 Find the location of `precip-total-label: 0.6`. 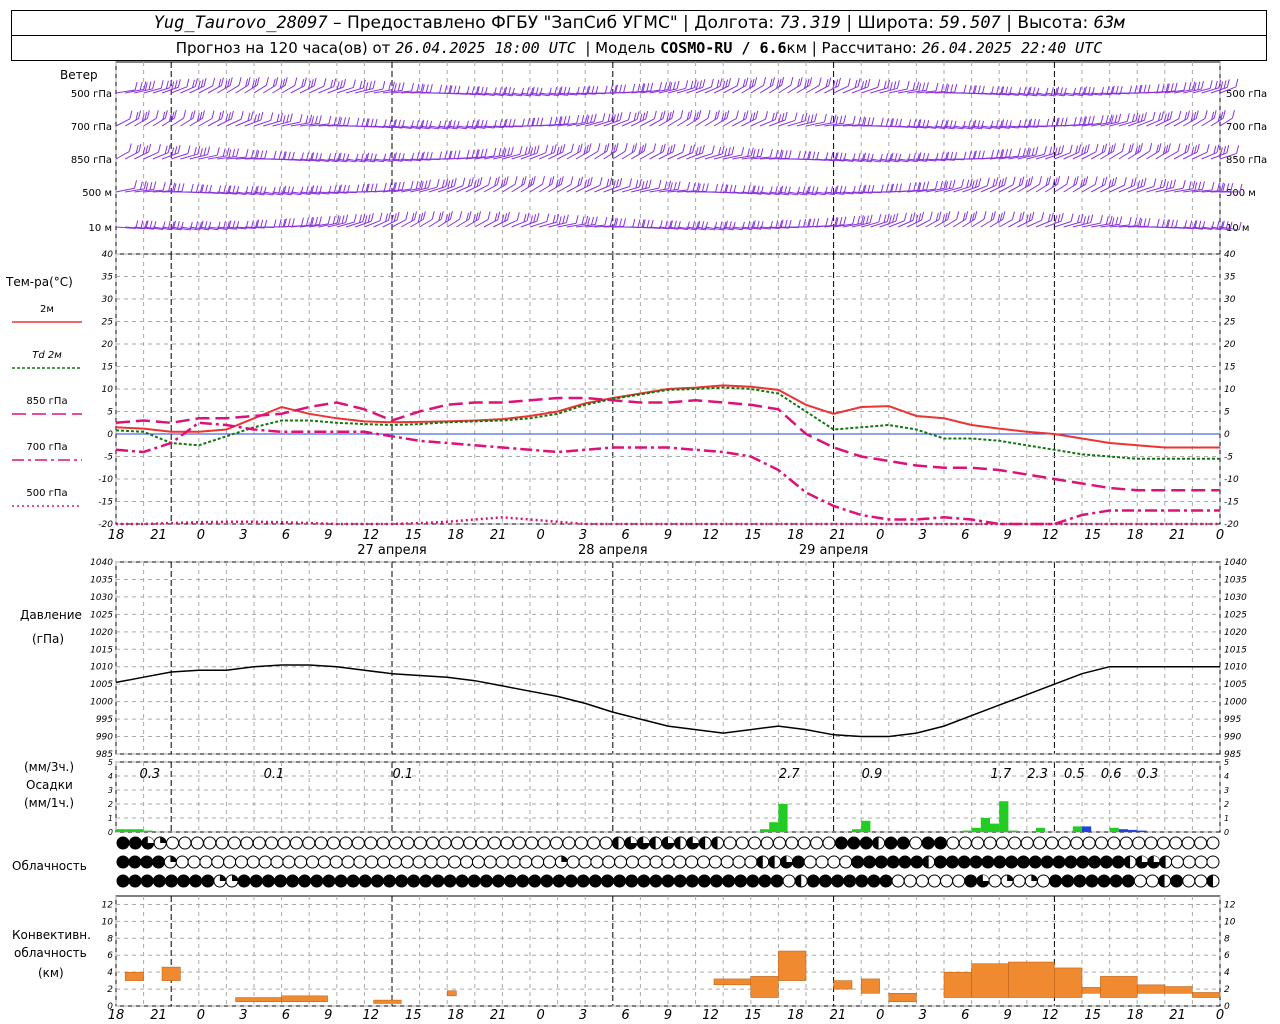

precip-total-label: 0.6 is located at coordinates (1111, 774).